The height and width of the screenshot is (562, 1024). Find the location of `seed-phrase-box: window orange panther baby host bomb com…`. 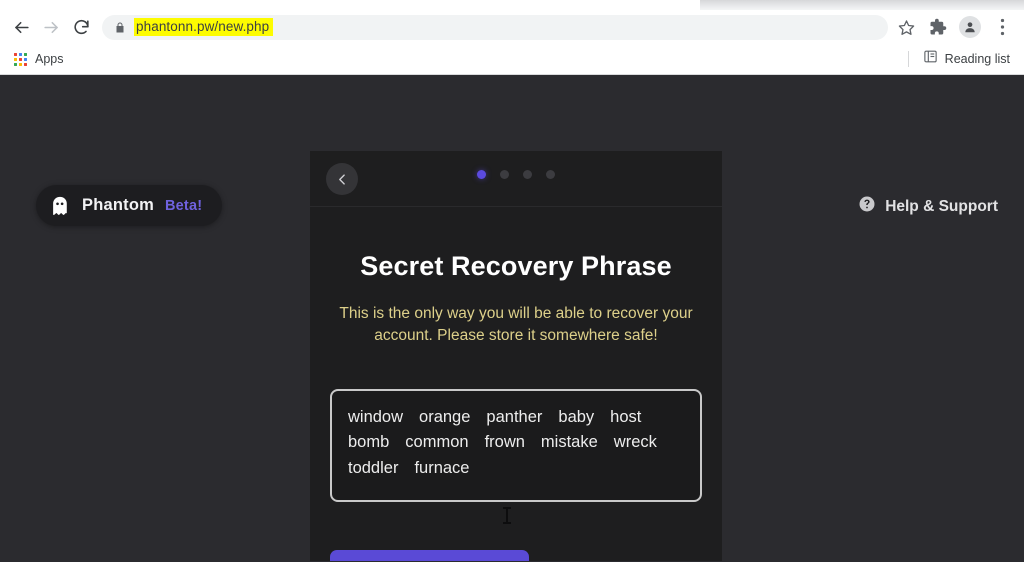

seed-phrase-box: window orange panther baby host bomb com… is located at coordinates (516, 456).